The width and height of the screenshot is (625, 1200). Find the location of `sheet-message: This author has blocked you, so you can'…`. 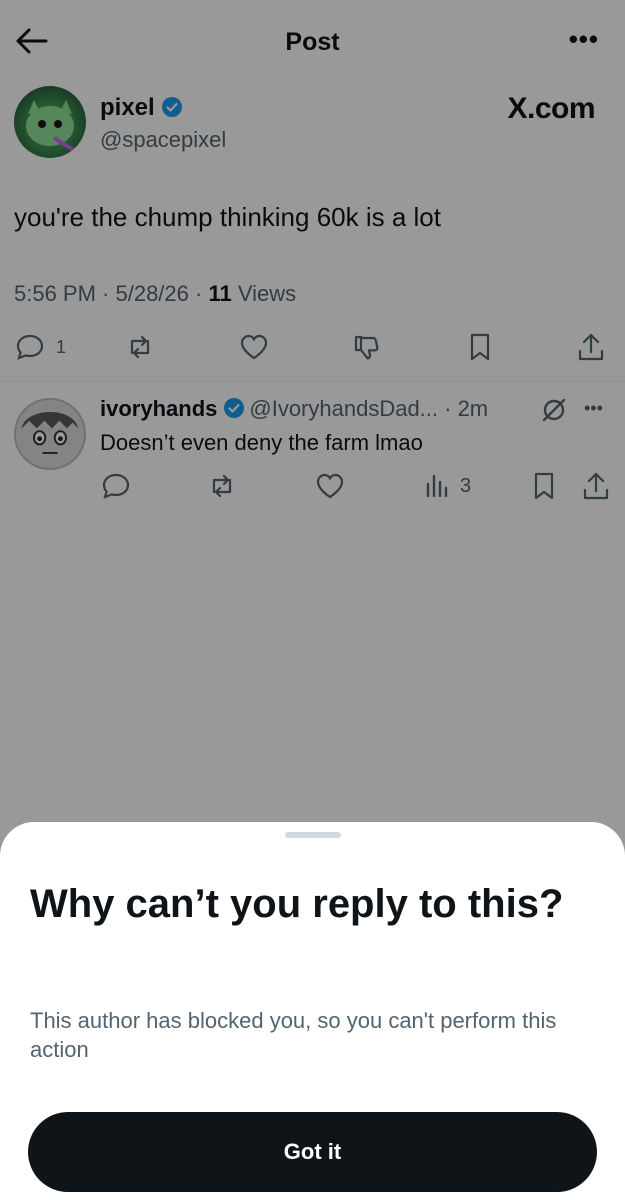

sheet-message: This author has blocked you, so you can'… is located at coordinates (293, 1035).